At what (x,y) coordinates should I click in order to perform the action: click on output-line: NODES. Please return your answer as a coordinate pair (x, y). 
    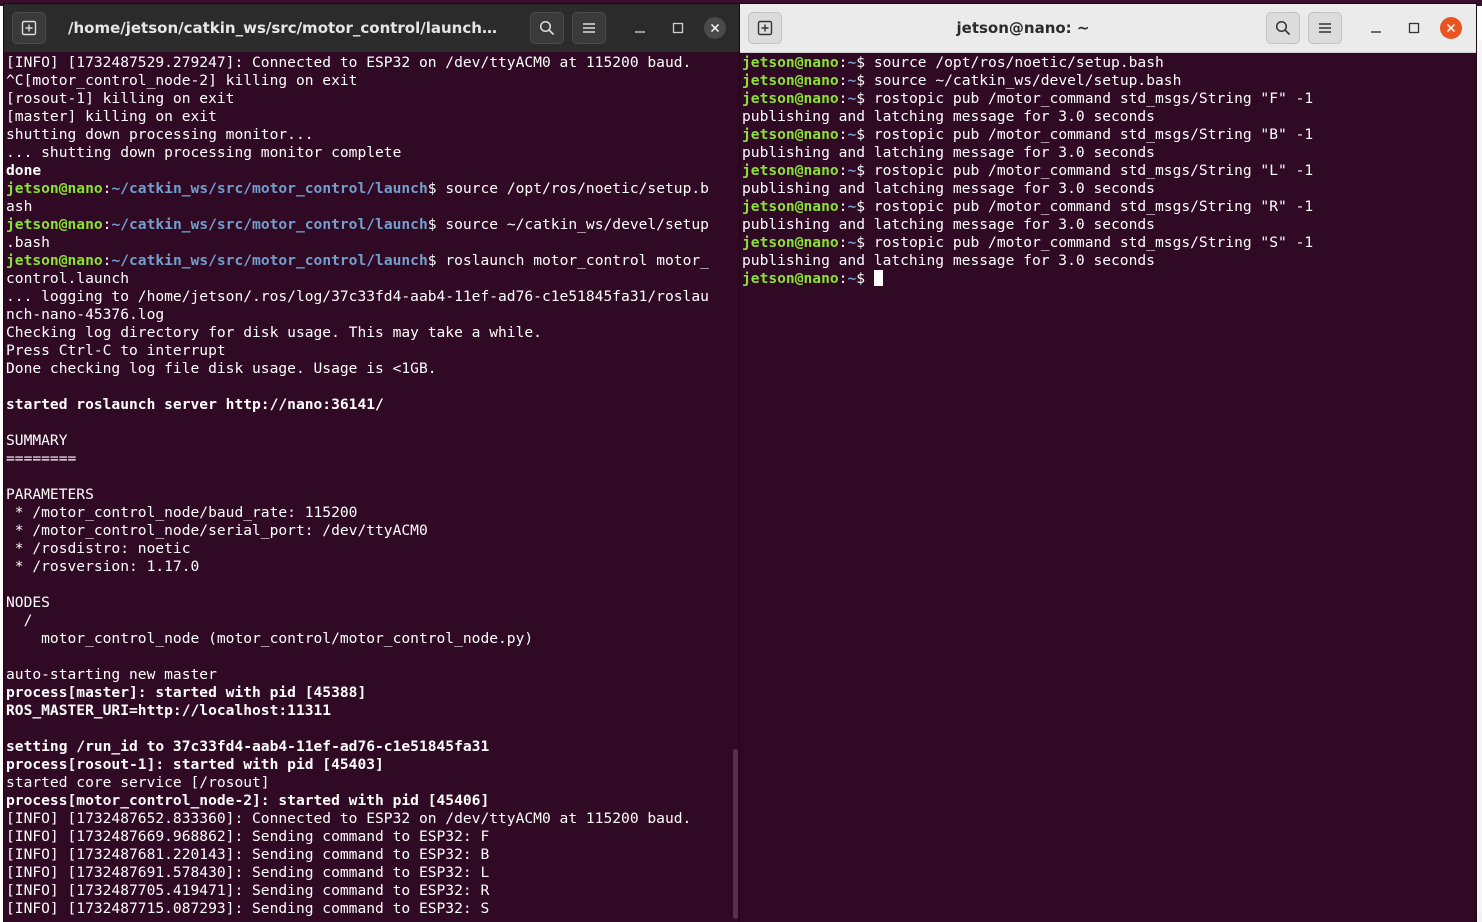
    Looking at the image, I should click on (28, 602).